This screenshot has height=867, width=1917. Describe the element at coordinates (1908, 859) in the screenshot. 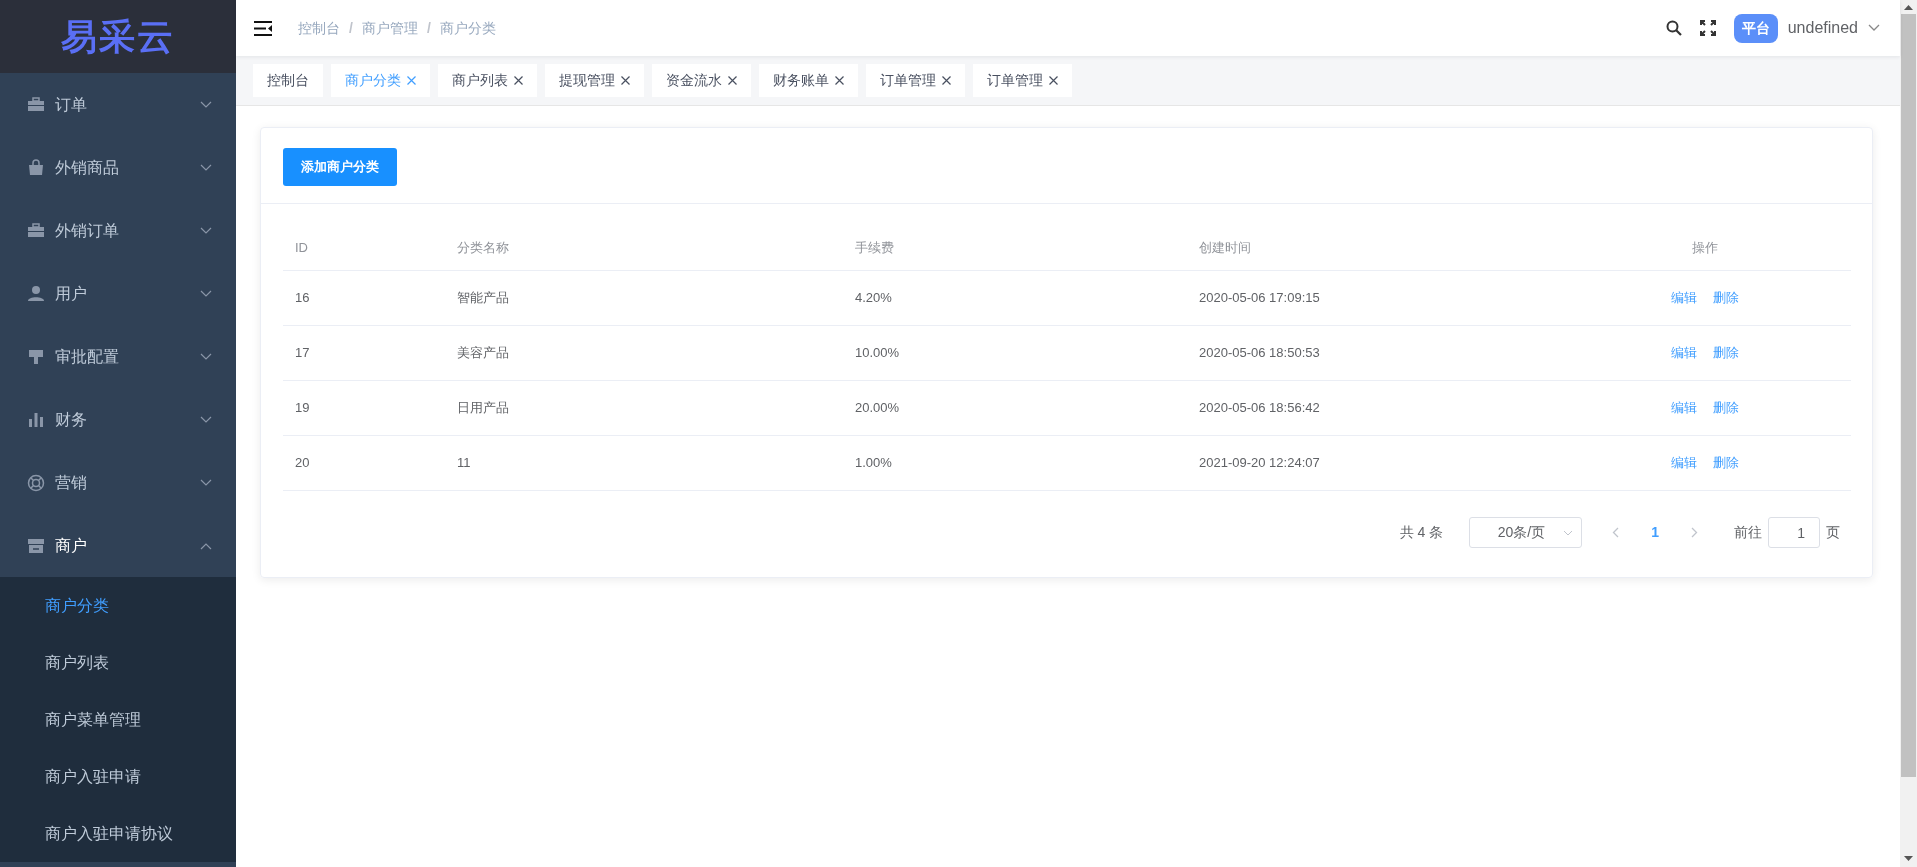

I see `scroll-down-arrow-icon` at that location.